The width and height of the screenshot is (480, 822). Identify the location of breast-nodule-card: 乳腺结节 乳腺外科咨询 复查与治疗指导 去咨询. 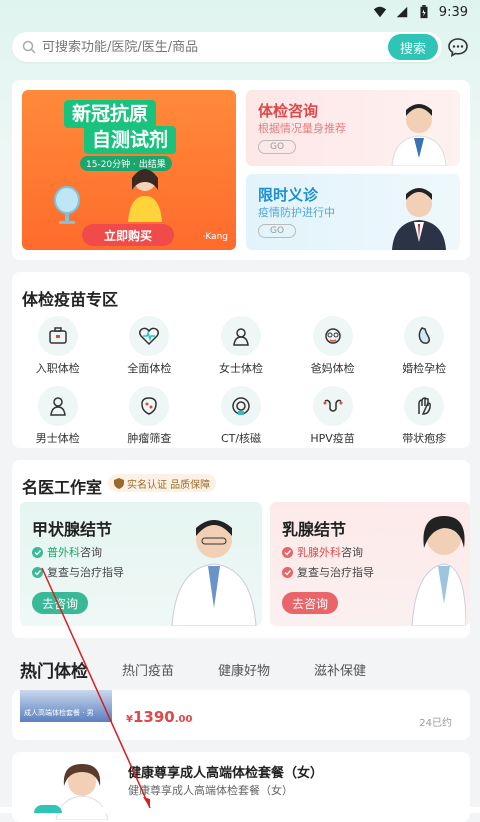
(370, 564).